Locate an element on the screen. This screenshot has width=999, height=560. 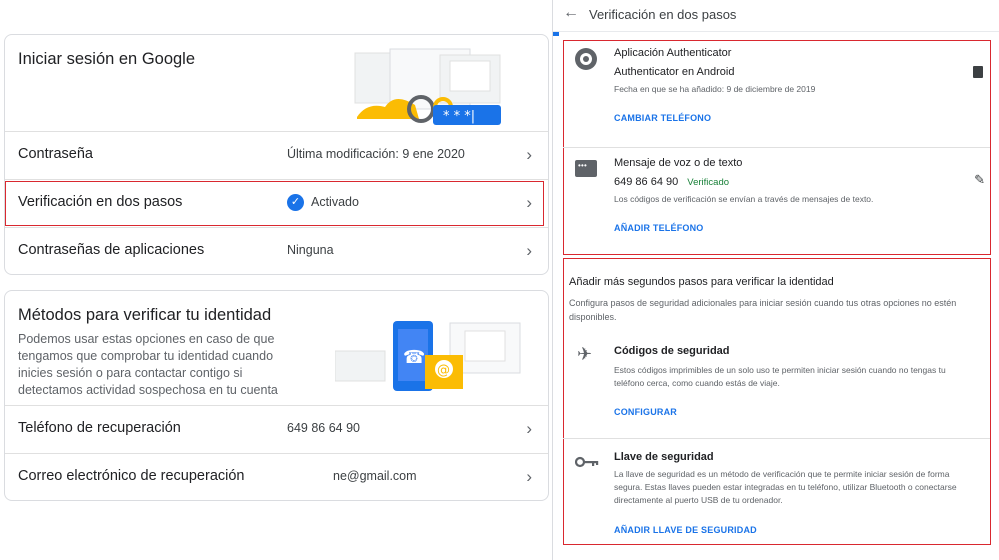
authenticator-title: Aplicación Authenticator is located at coordinates (673, 53).